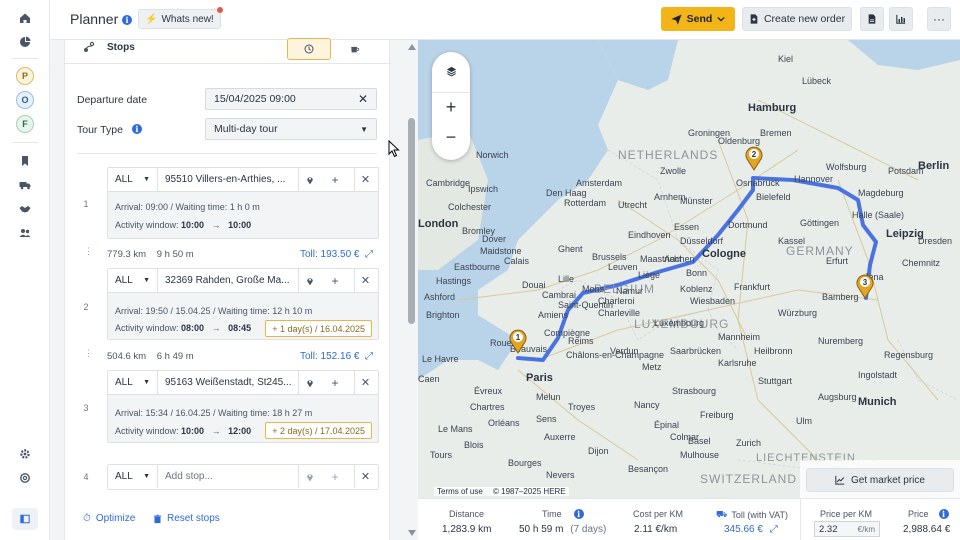 The height and width of the screenshot is (540, 960). I want to click on stop-row: ALL ▼ 32369 Rahden, Große Ma... + ✕, so click(243, 281).